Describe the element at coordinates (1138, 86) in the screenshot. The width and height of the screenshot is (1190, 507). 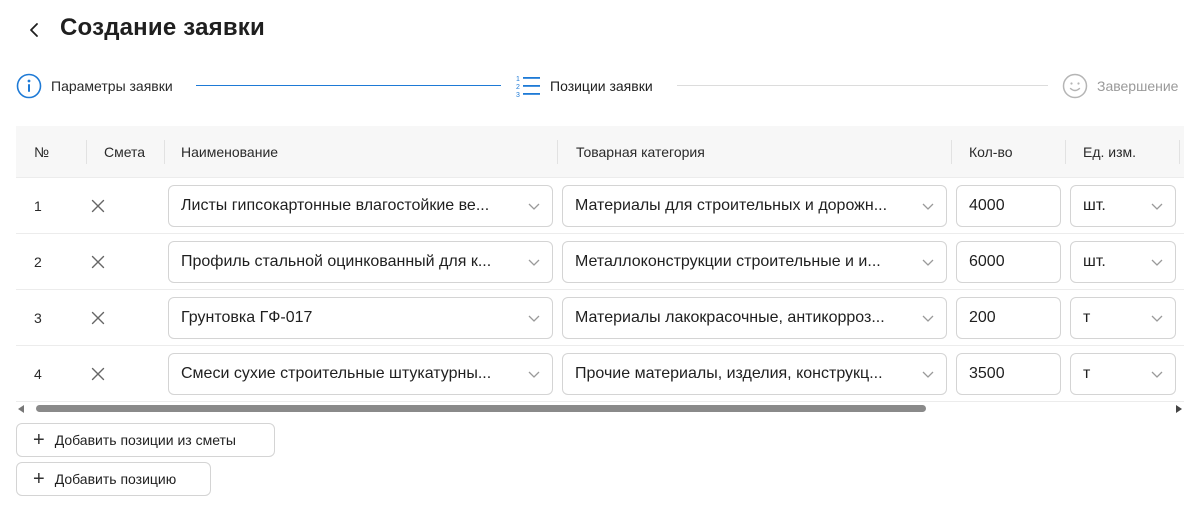
I see `step-label: Завершение` at that location.